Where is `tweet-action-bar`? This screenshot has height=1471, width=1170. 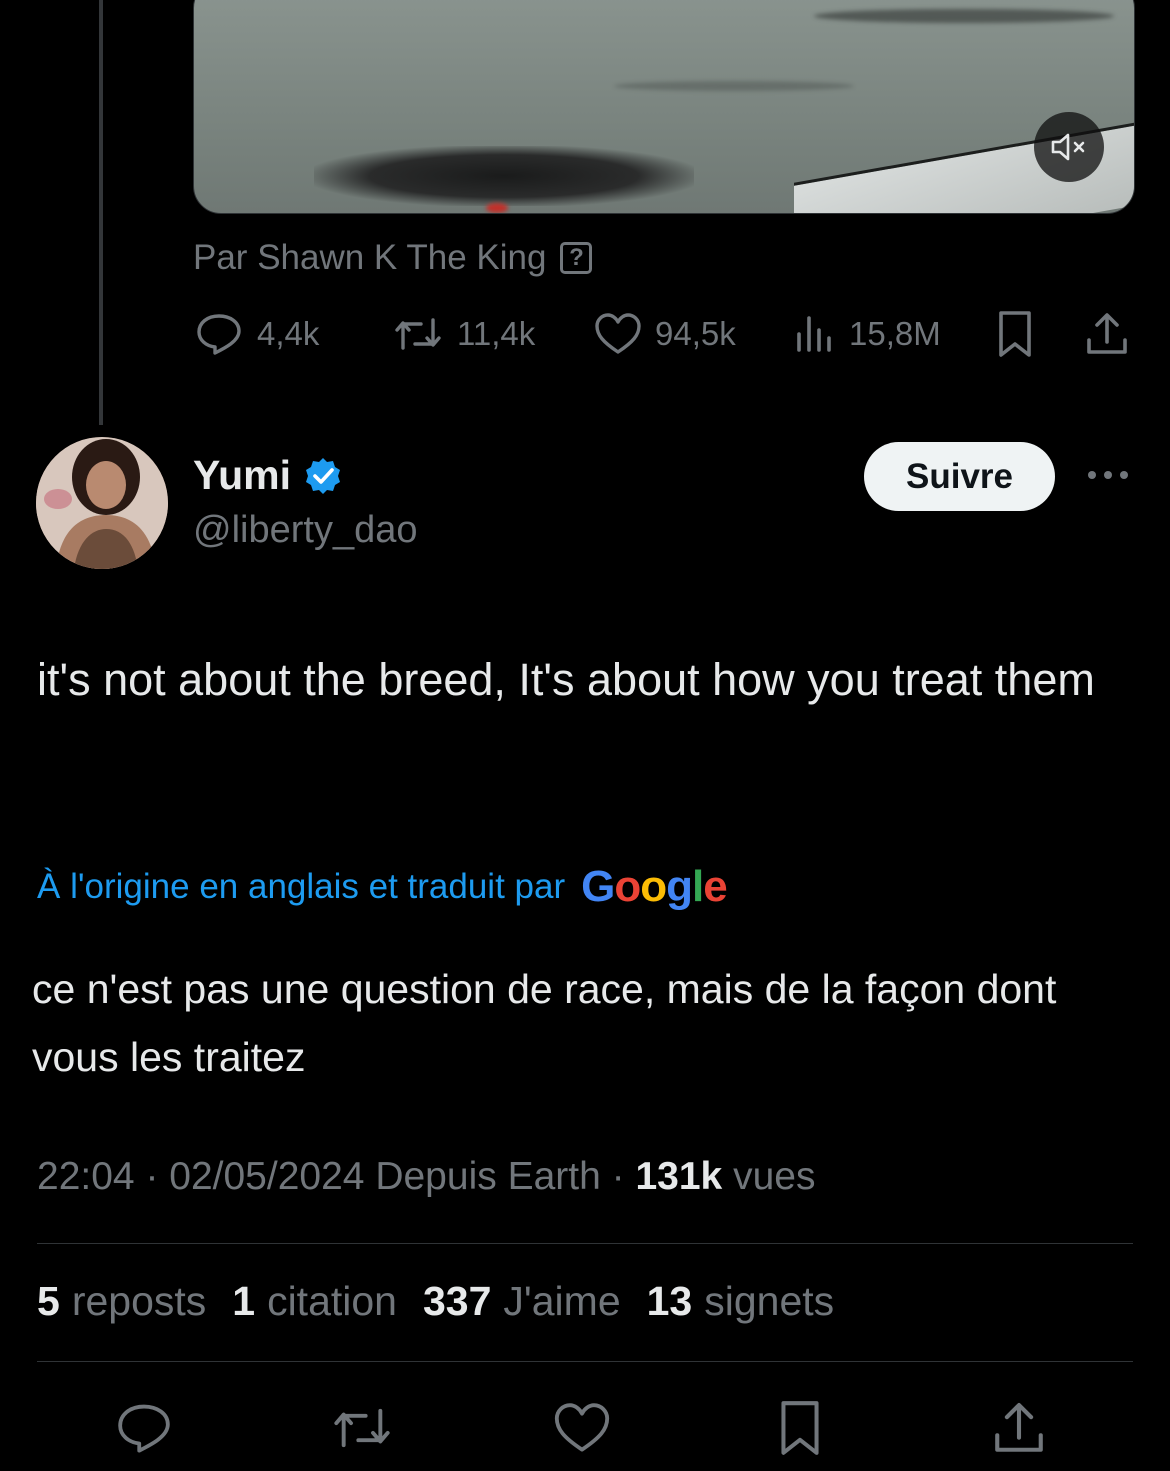 tweet-action-bar is located at coordinates (585, 1428).